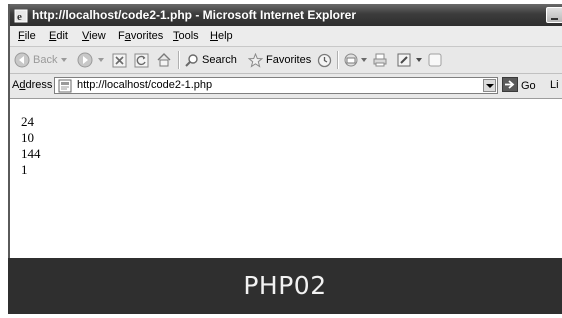 This screenshot has width=562, height=318. Describe the element at coordinates (32, 85) in the screenshot. I see `address-label: Address` at that location.